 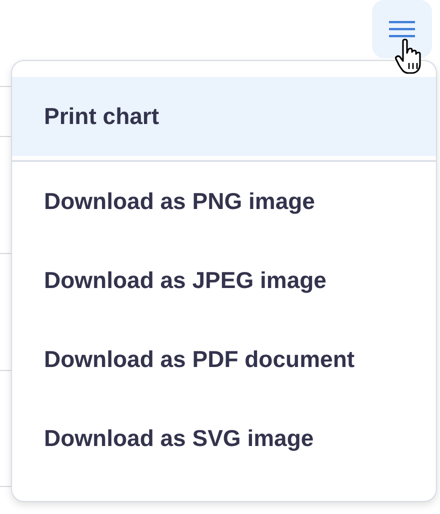 What do you see at coordinates (224, 116) in the screenshot?
I see `menu-item: Print chart` at bounding box center [224, 116].